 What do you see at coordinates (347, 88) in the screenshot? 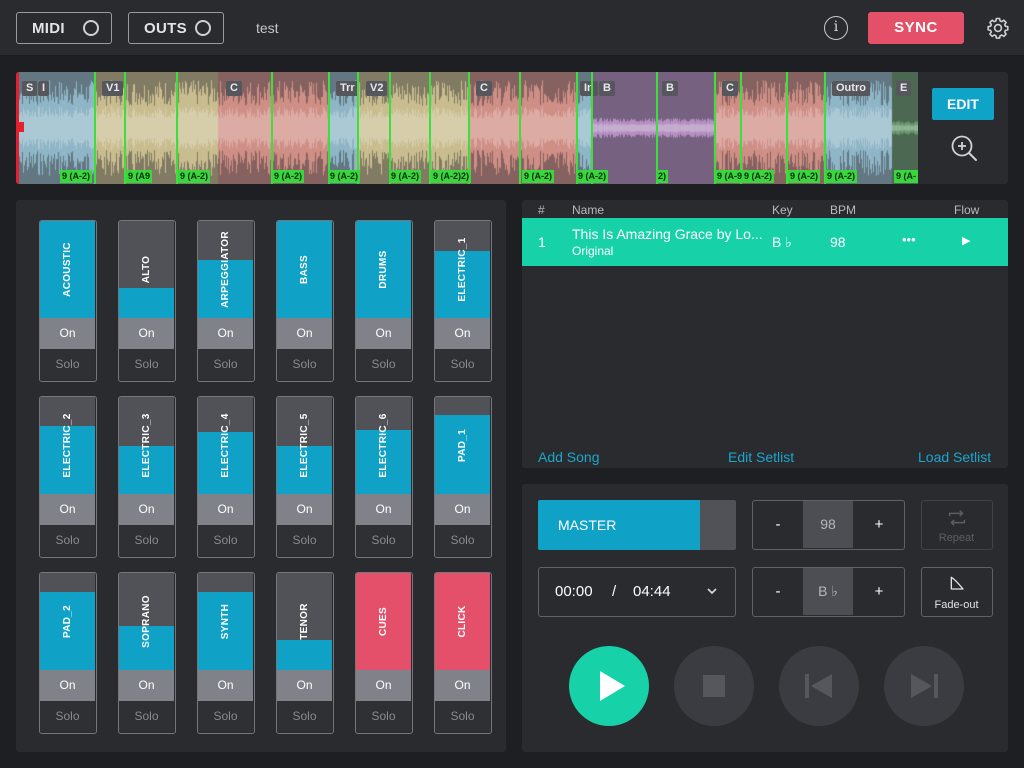
I see `section-label: Trr` at bounding box center [347, 88].